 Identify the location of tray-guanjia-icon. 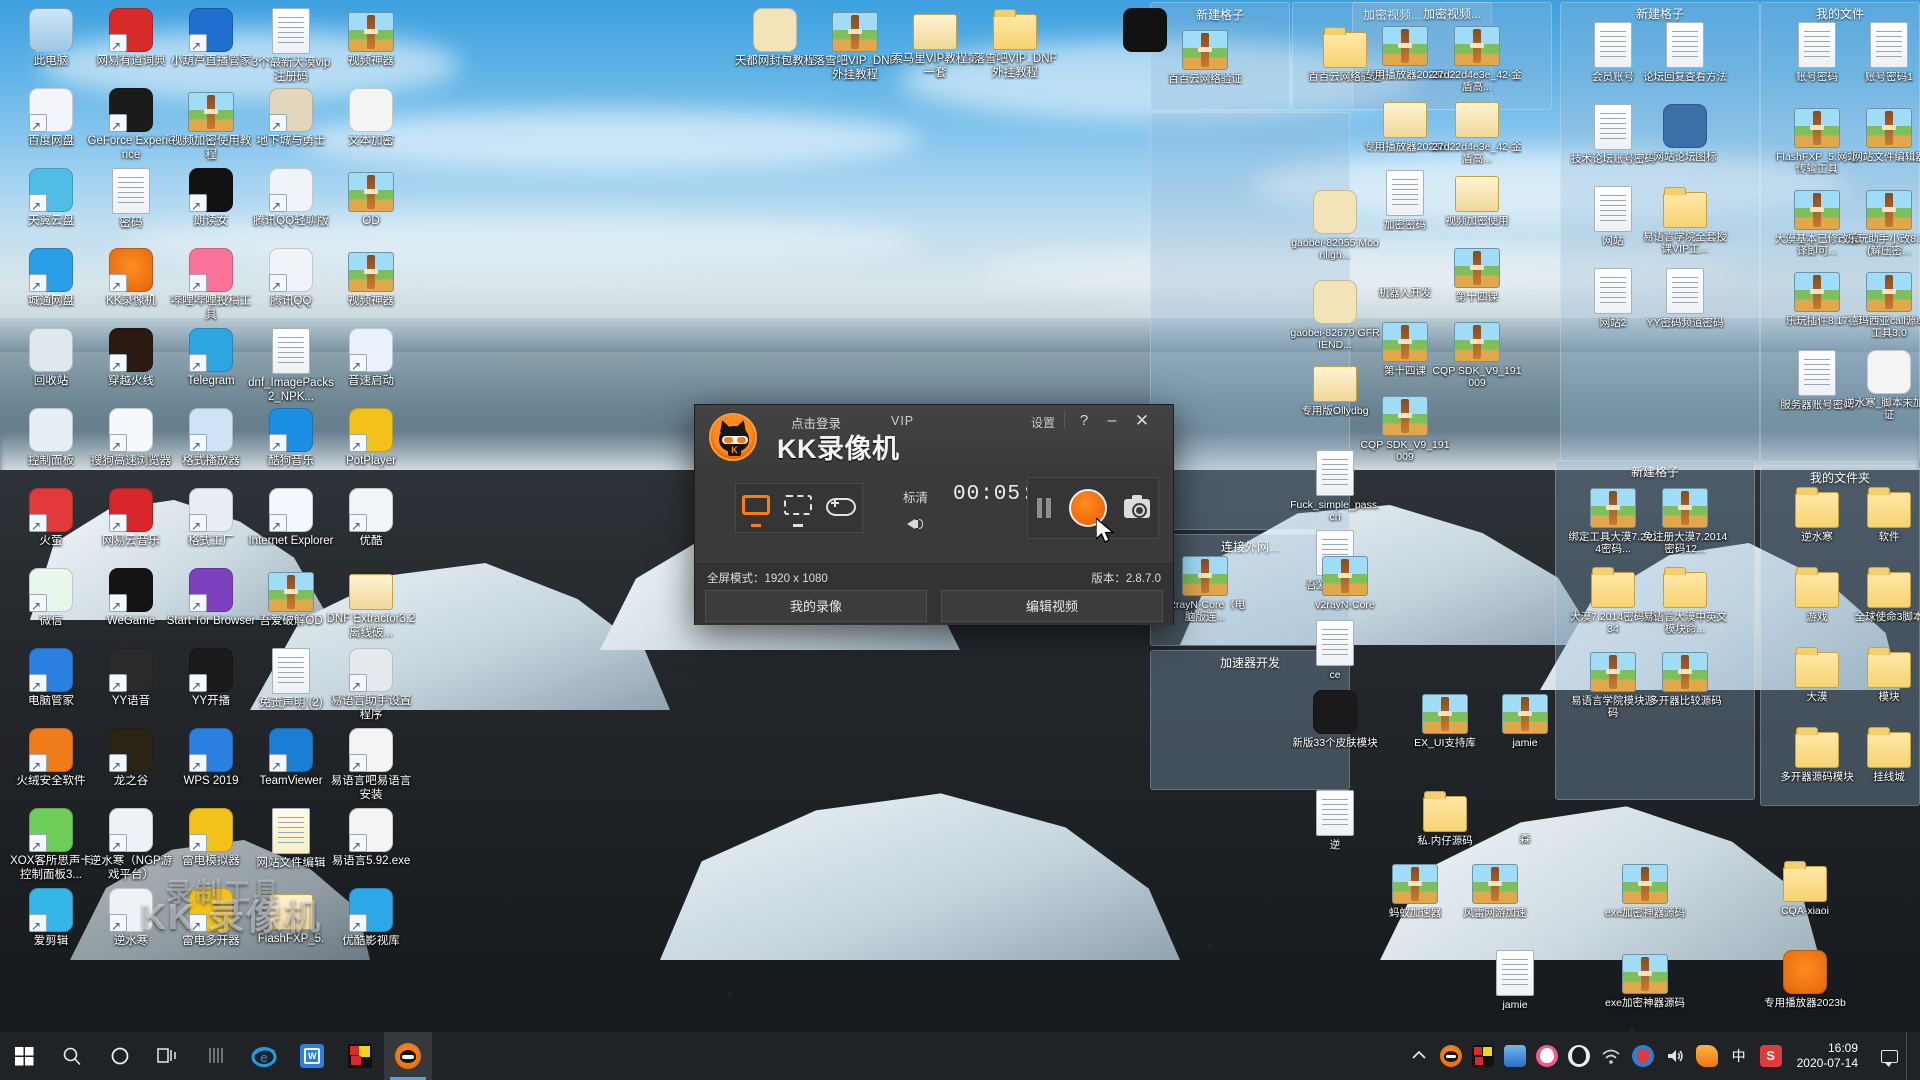
(1642, 1056).